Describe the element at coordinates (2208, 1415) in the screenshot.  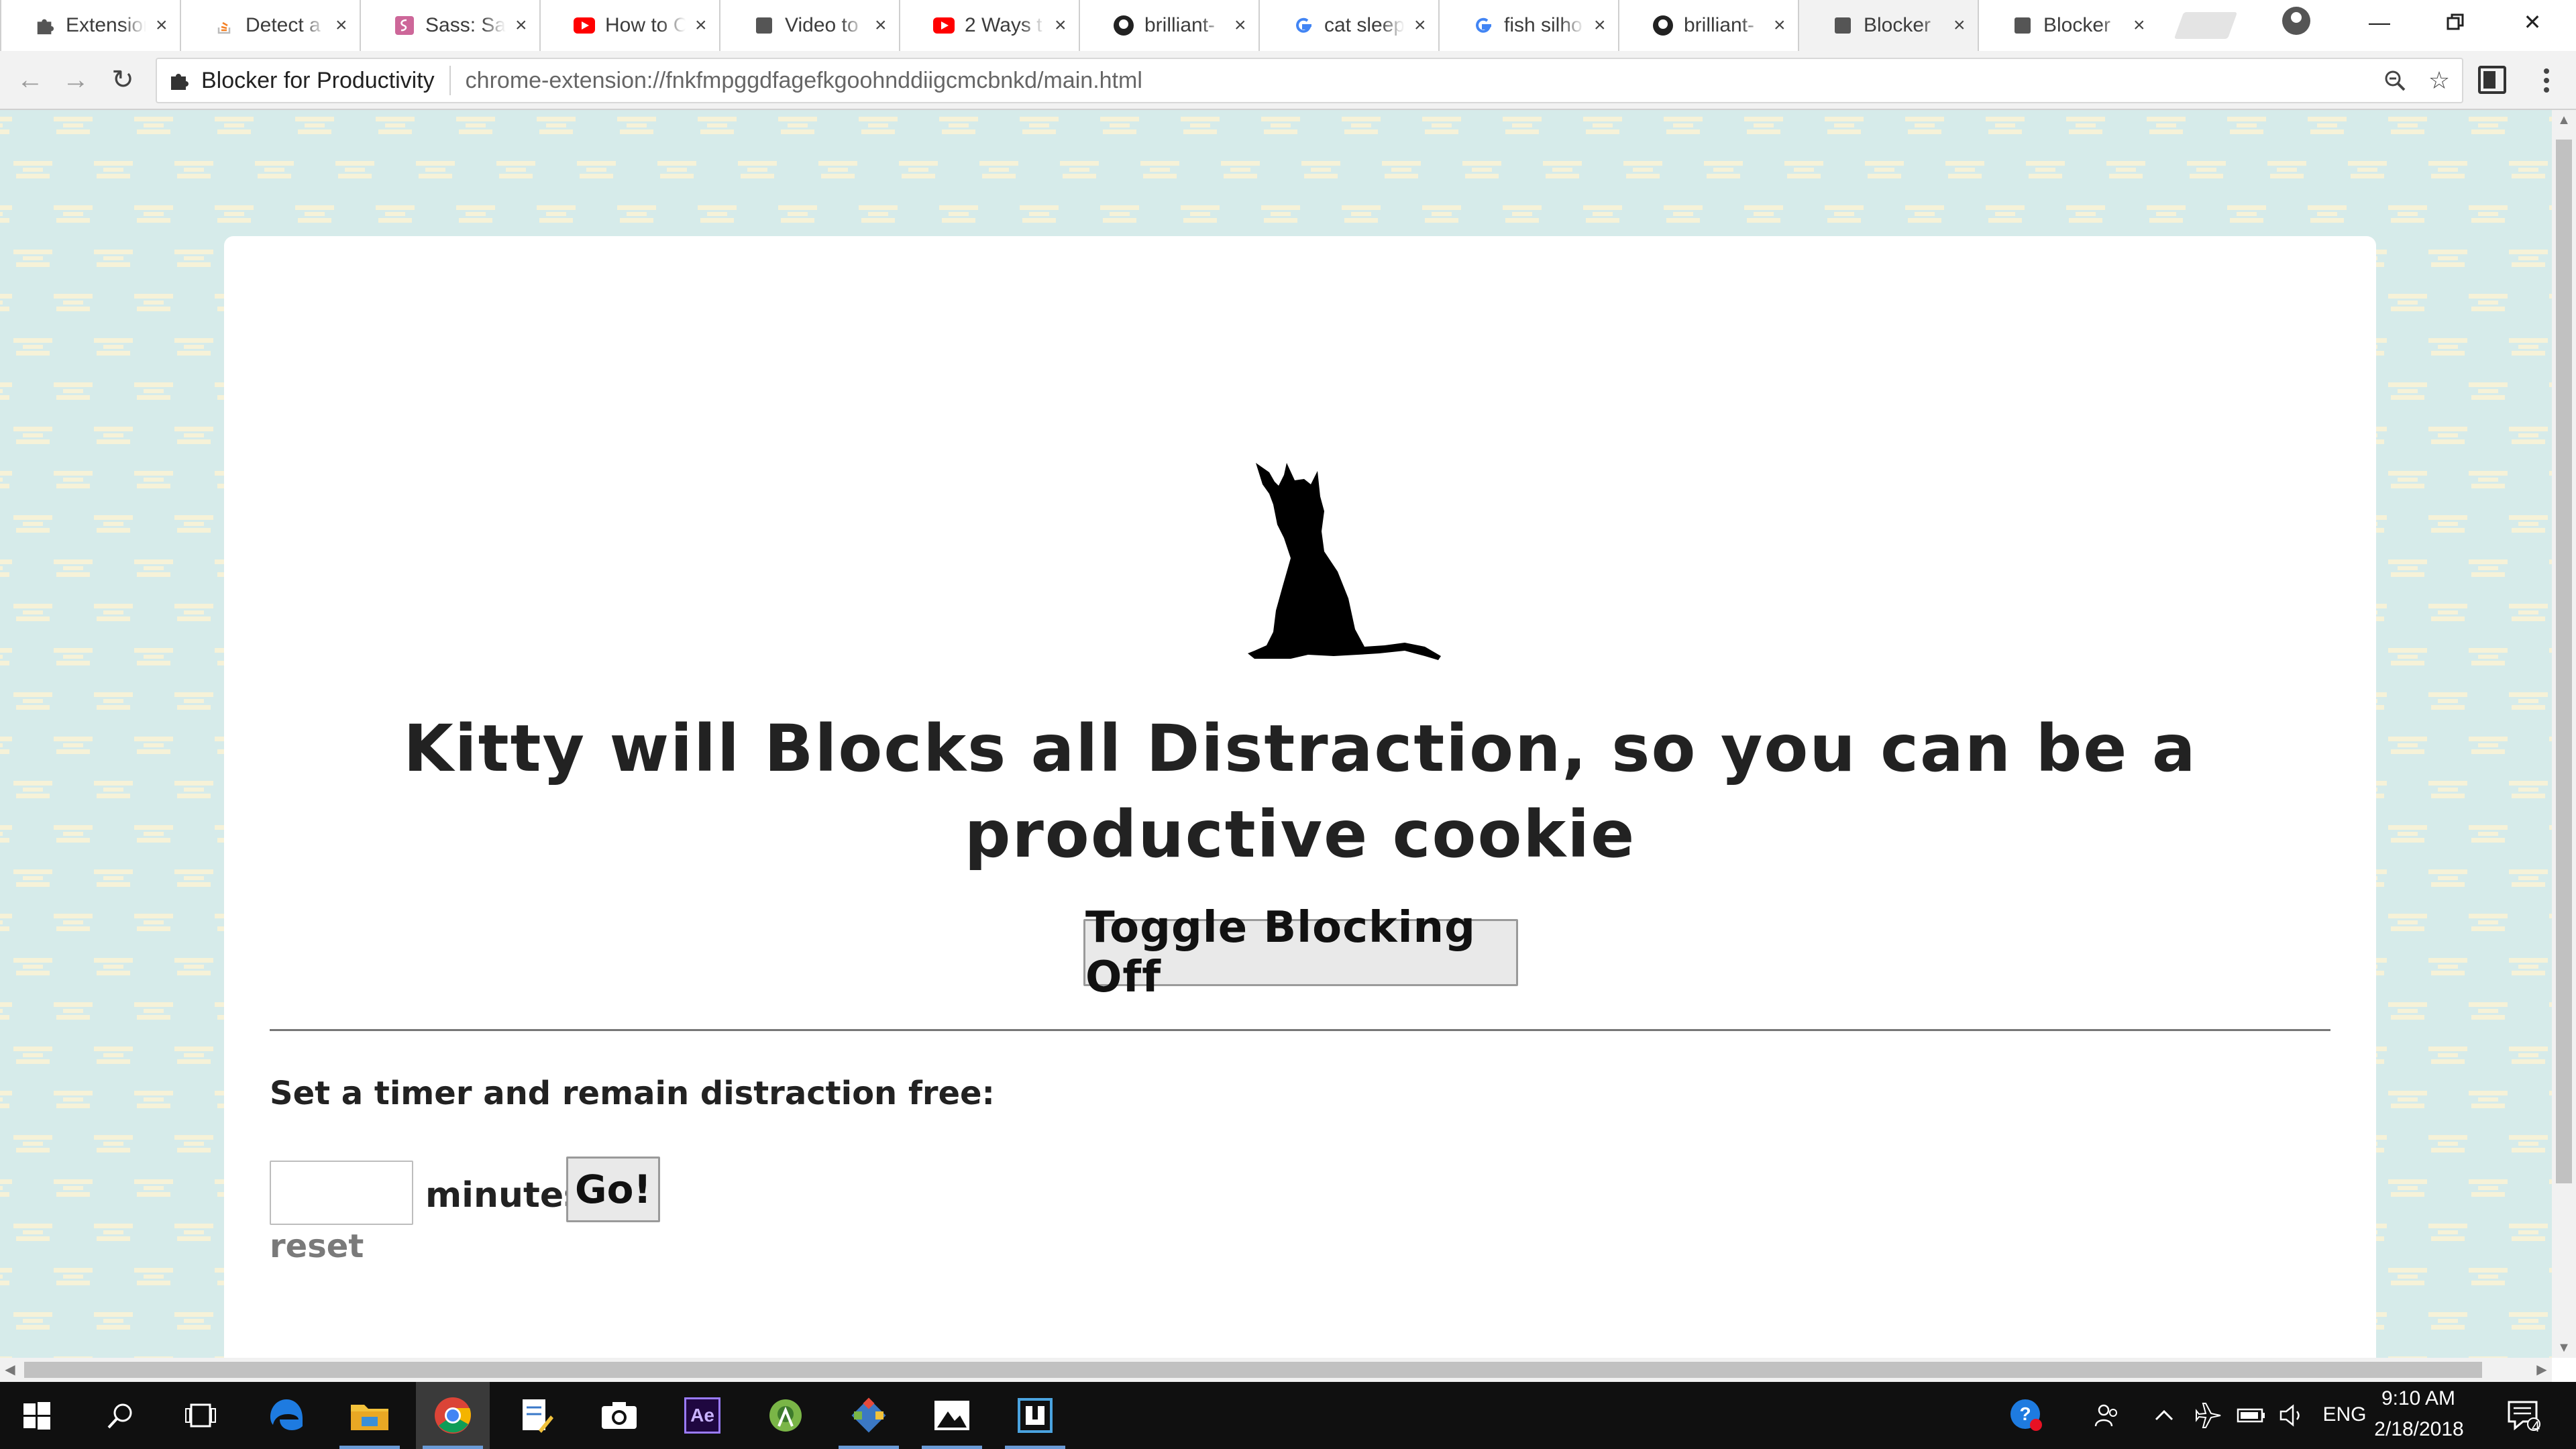
I see `airplane-mode-icon` at that location.